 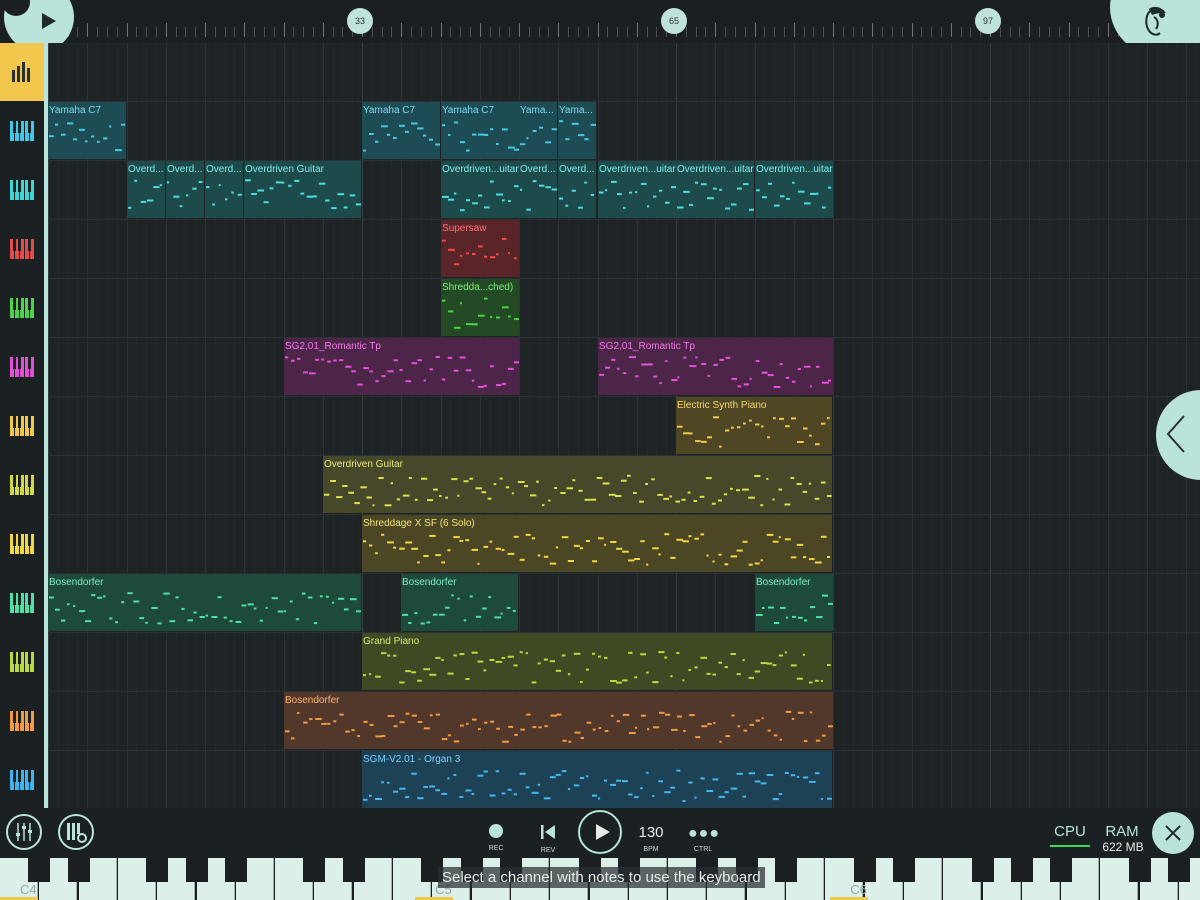 I want to click on record-button: REC, so click(x=496, y=833).